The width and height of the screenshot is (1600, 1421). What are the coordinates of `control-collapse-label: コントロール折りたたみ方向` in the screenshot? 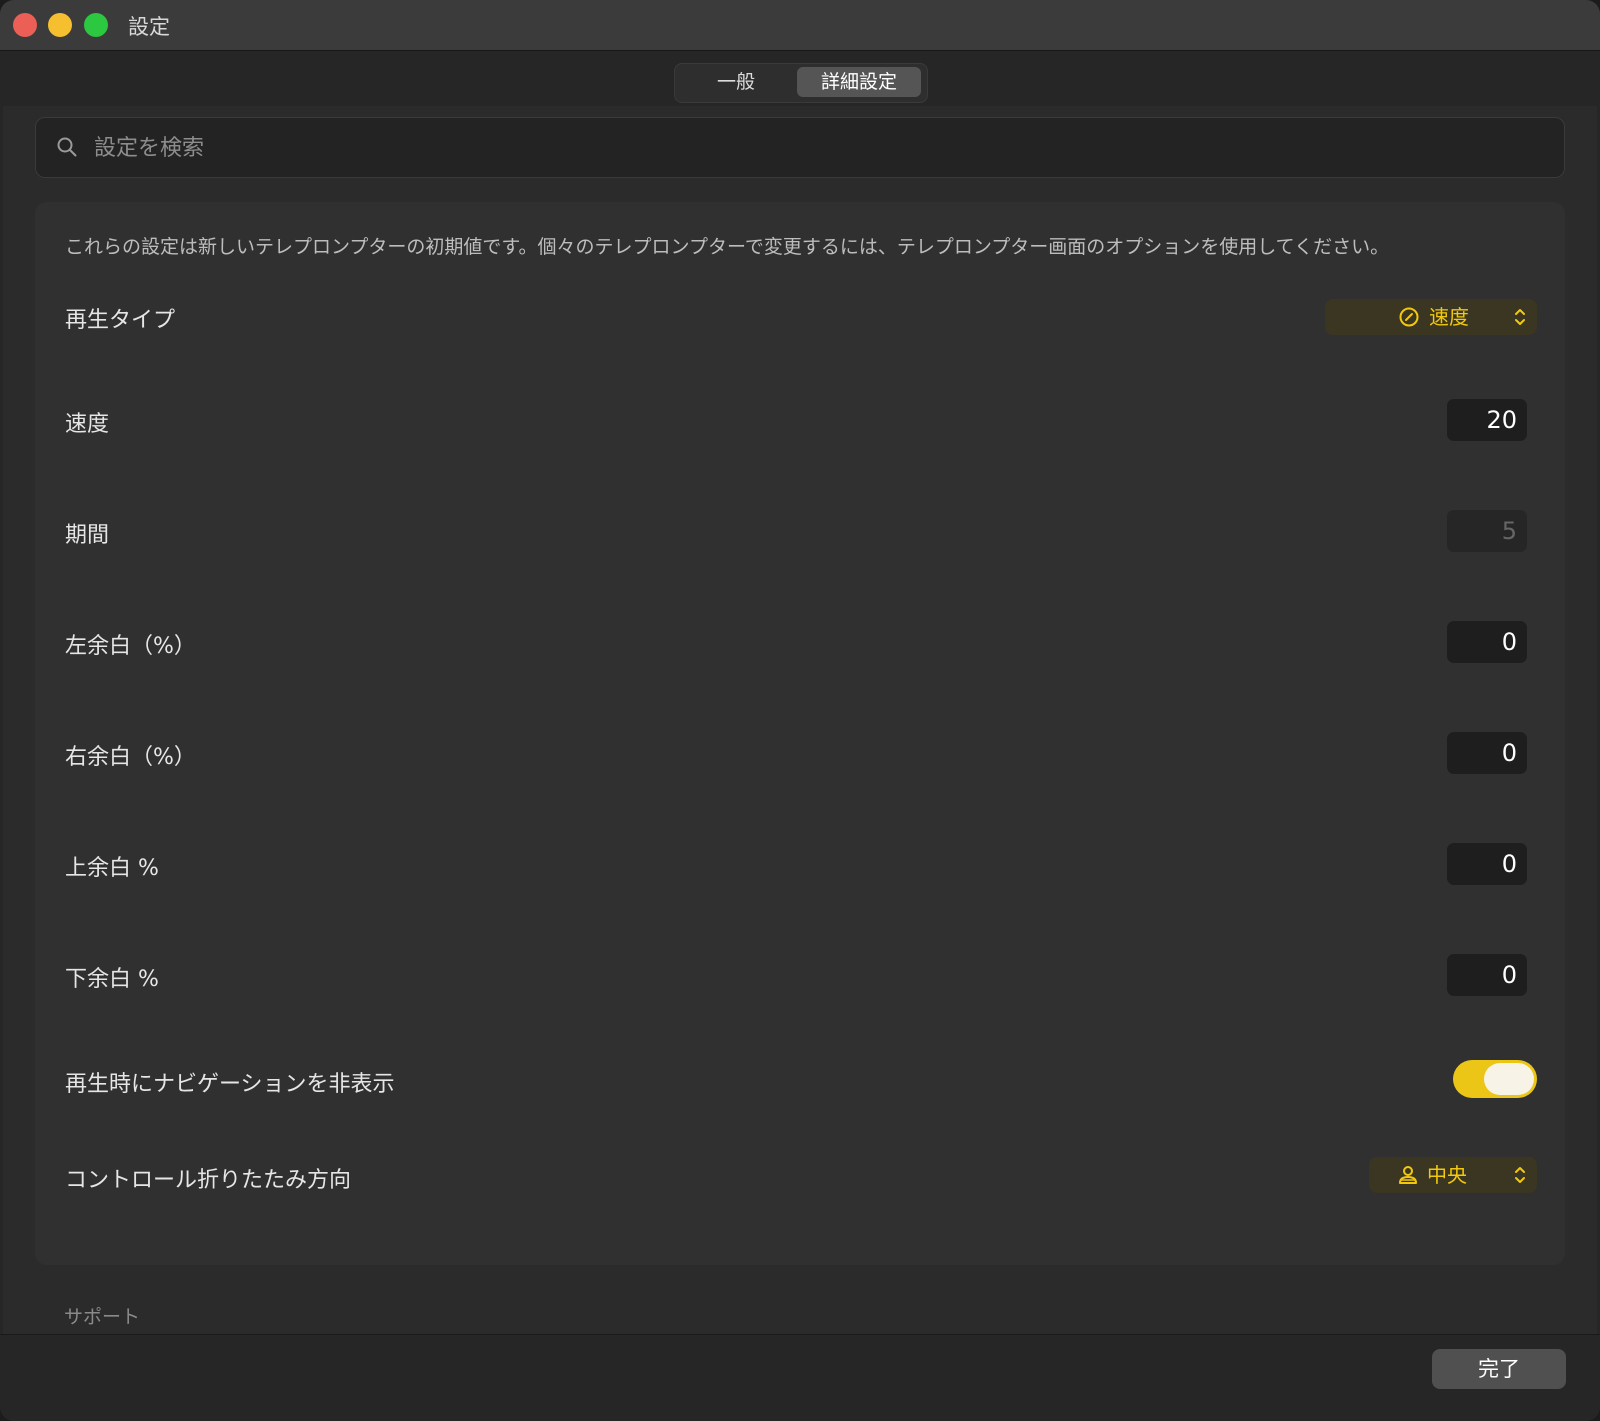 It's located at (208, 1180).